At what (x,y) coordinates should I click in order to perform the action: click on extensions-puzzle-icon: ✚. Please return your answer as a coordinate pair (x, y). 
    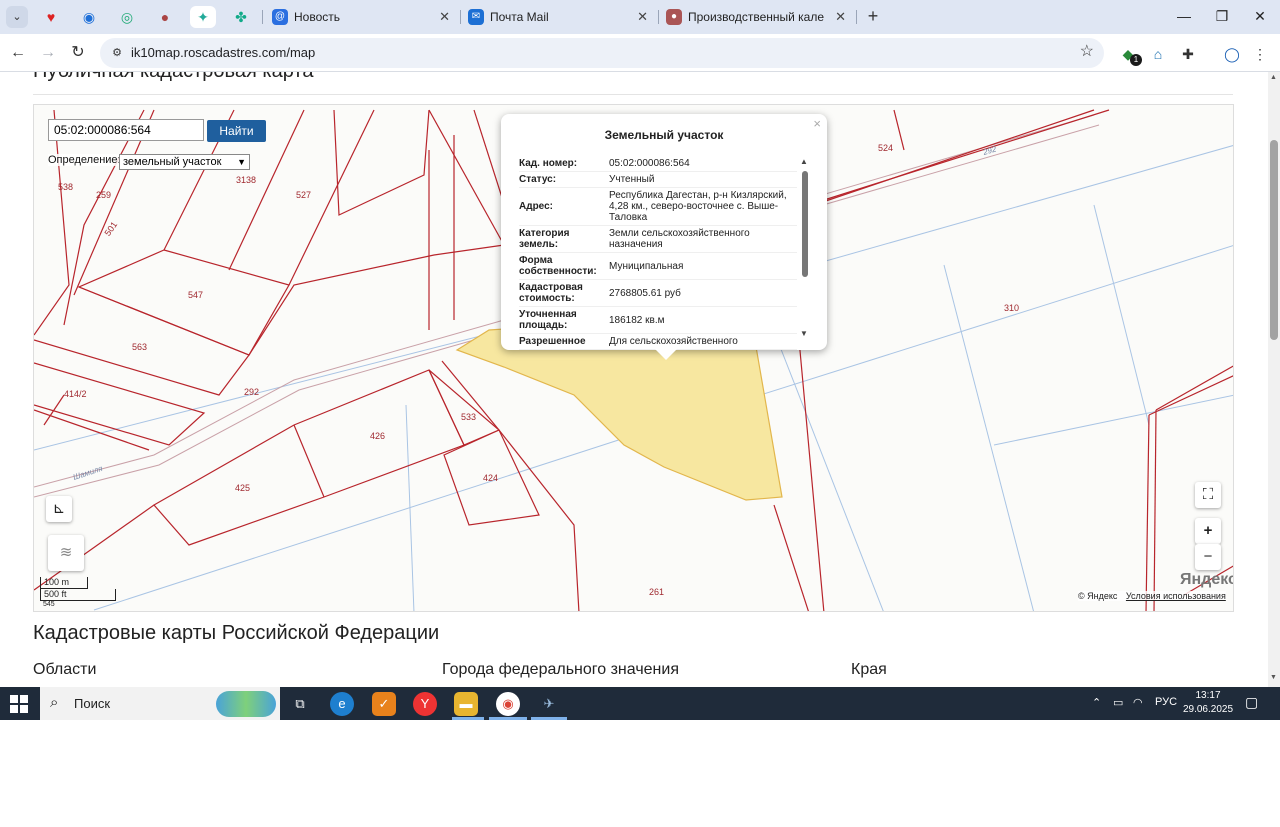
    Looking at the image, I should click on (1188, 54).